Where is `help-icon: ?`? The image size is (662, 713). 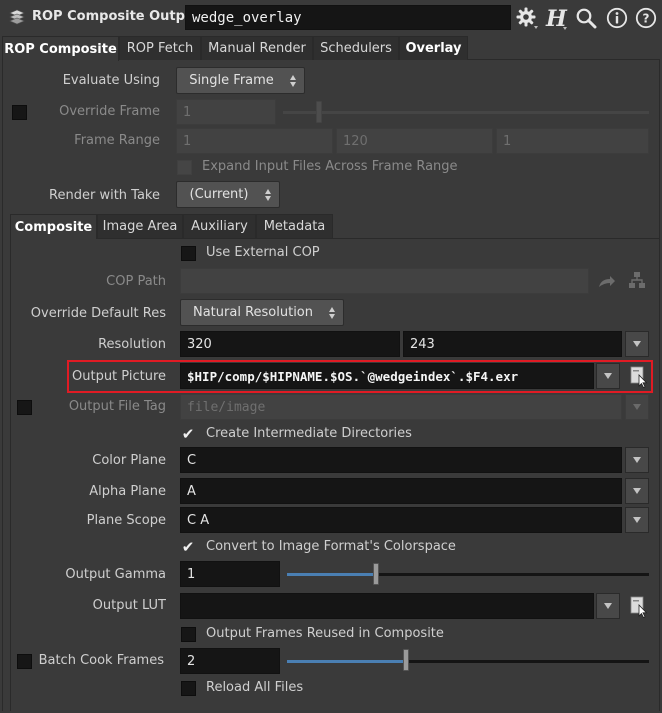 help-icon: ? is located at coordinates (646, 18).